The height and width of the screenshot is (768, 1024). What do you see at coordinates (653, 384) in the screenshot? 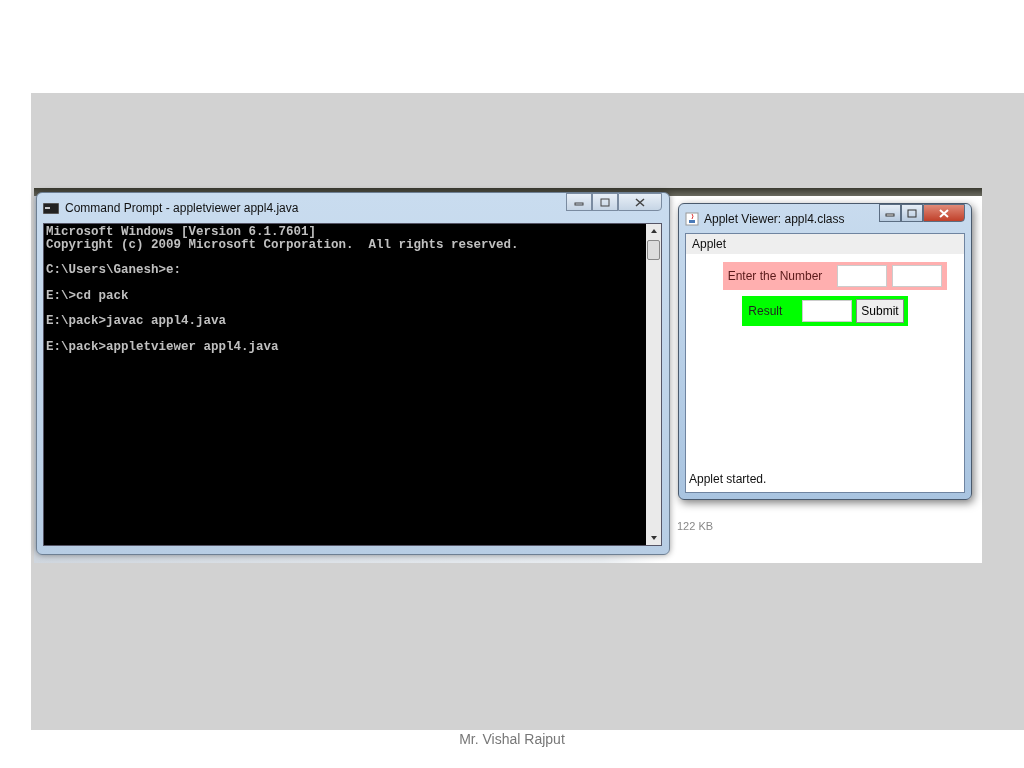
I see `scrollbar` at bounding box center [653, 384].